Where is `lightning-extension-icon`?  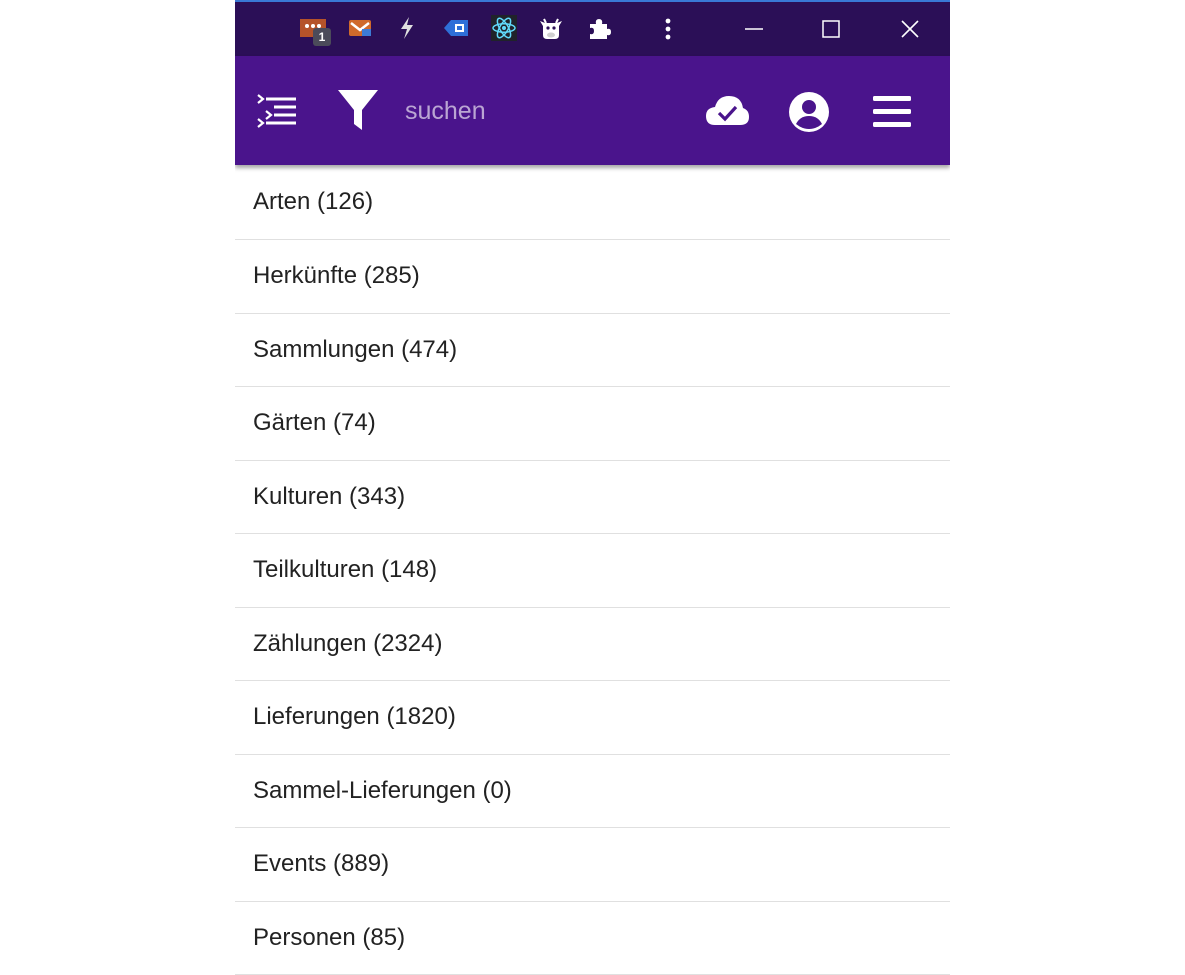
lightning-extension-icon is located at coordinates (407, 28).